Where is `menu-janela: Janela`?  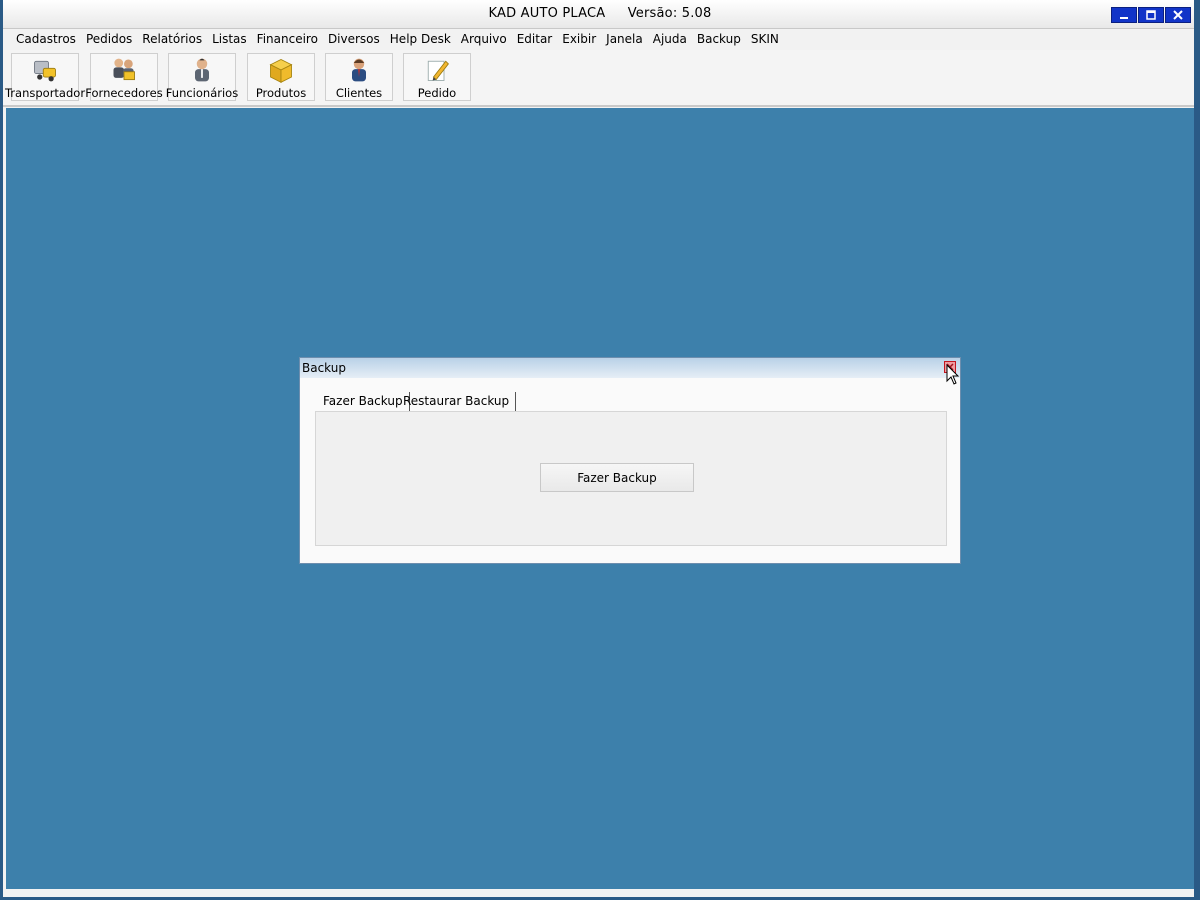 menu-janela: Janela is located at coordinates (624, 40).